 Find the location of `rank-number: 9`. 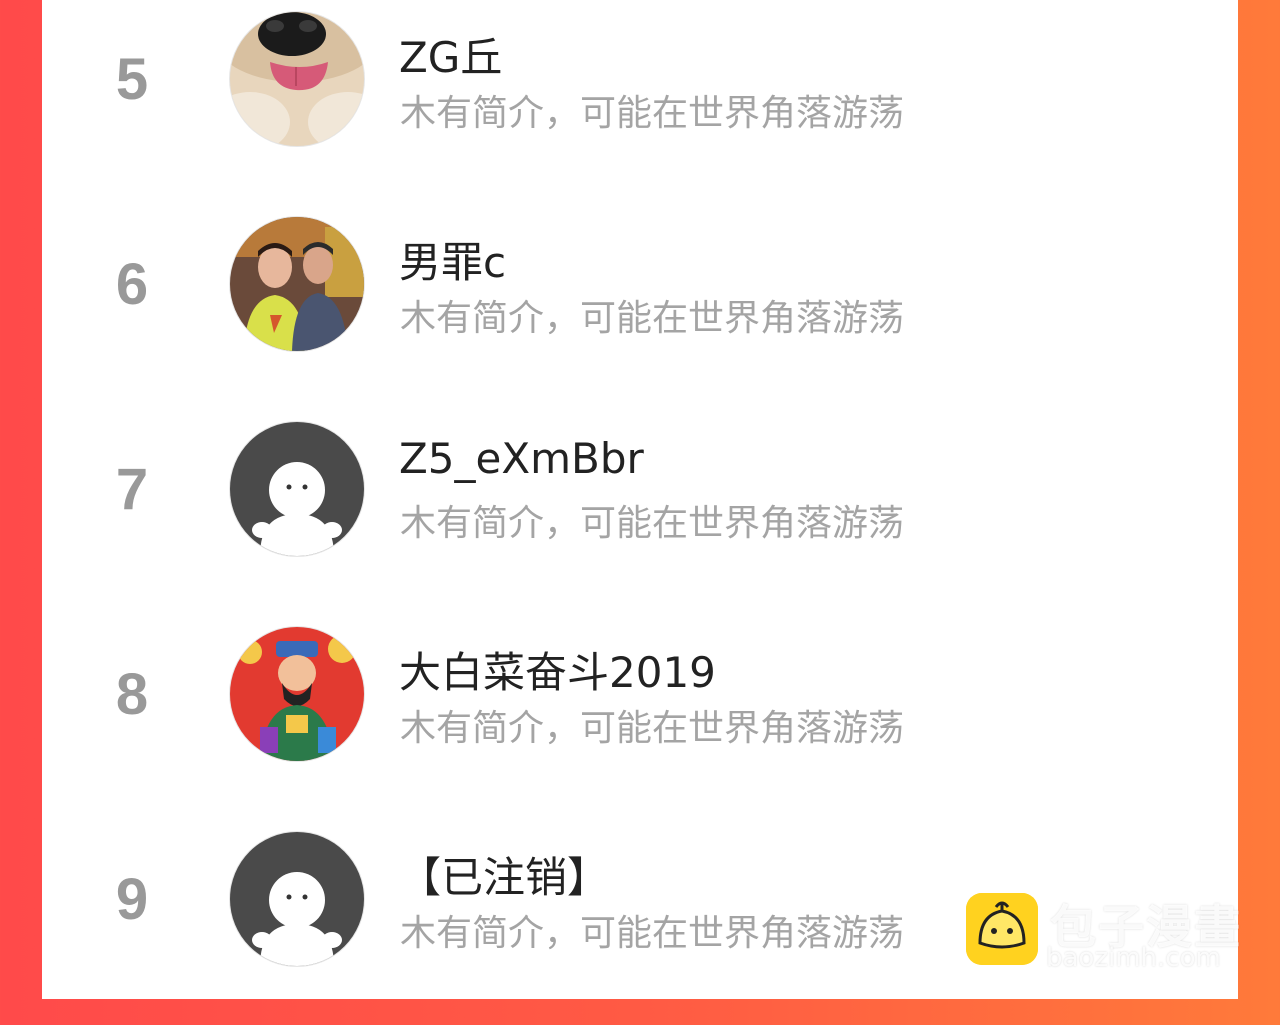

rank-number: 9 is located at coordinates (132, 899).